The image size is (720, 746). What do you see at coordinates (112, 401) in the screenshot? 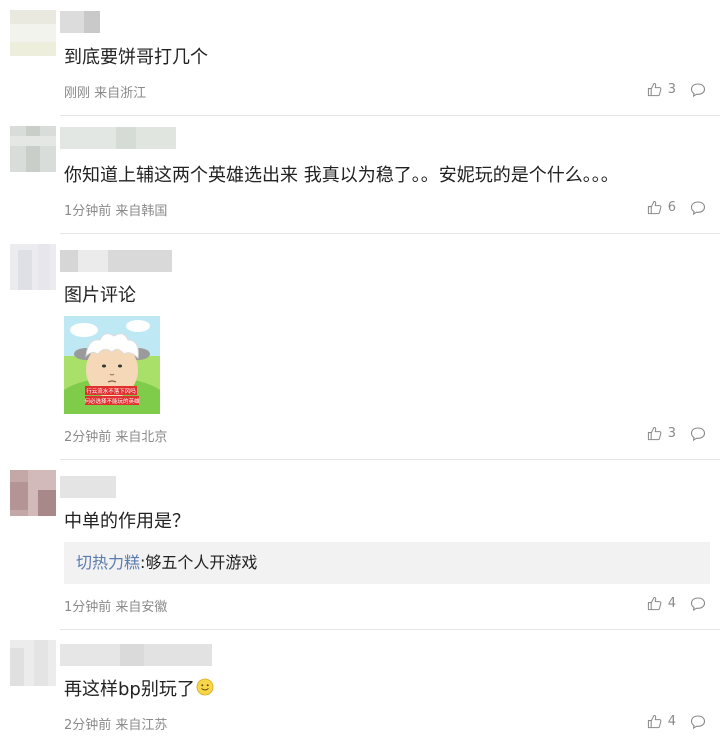
I see `image-caption-line: 何必选择不能玩的英雄` at bounding box center [112, 401].